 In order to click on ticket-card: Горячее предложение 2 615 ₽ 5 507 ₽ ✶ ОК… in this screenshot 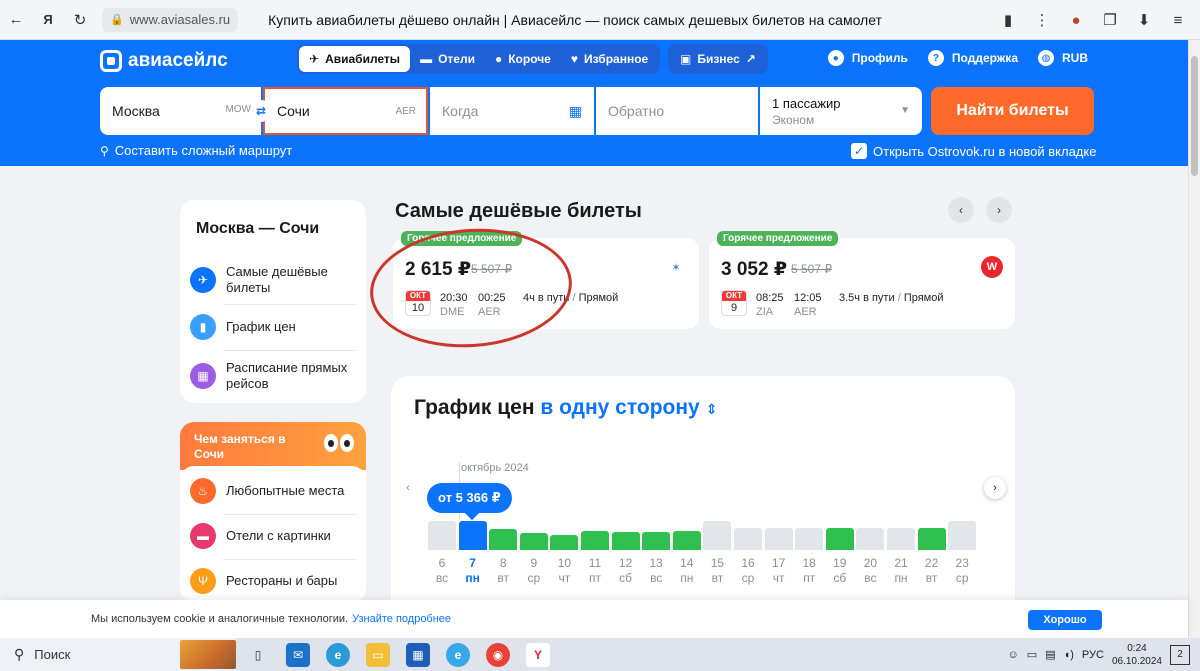, I will do `click(546, 280)`.